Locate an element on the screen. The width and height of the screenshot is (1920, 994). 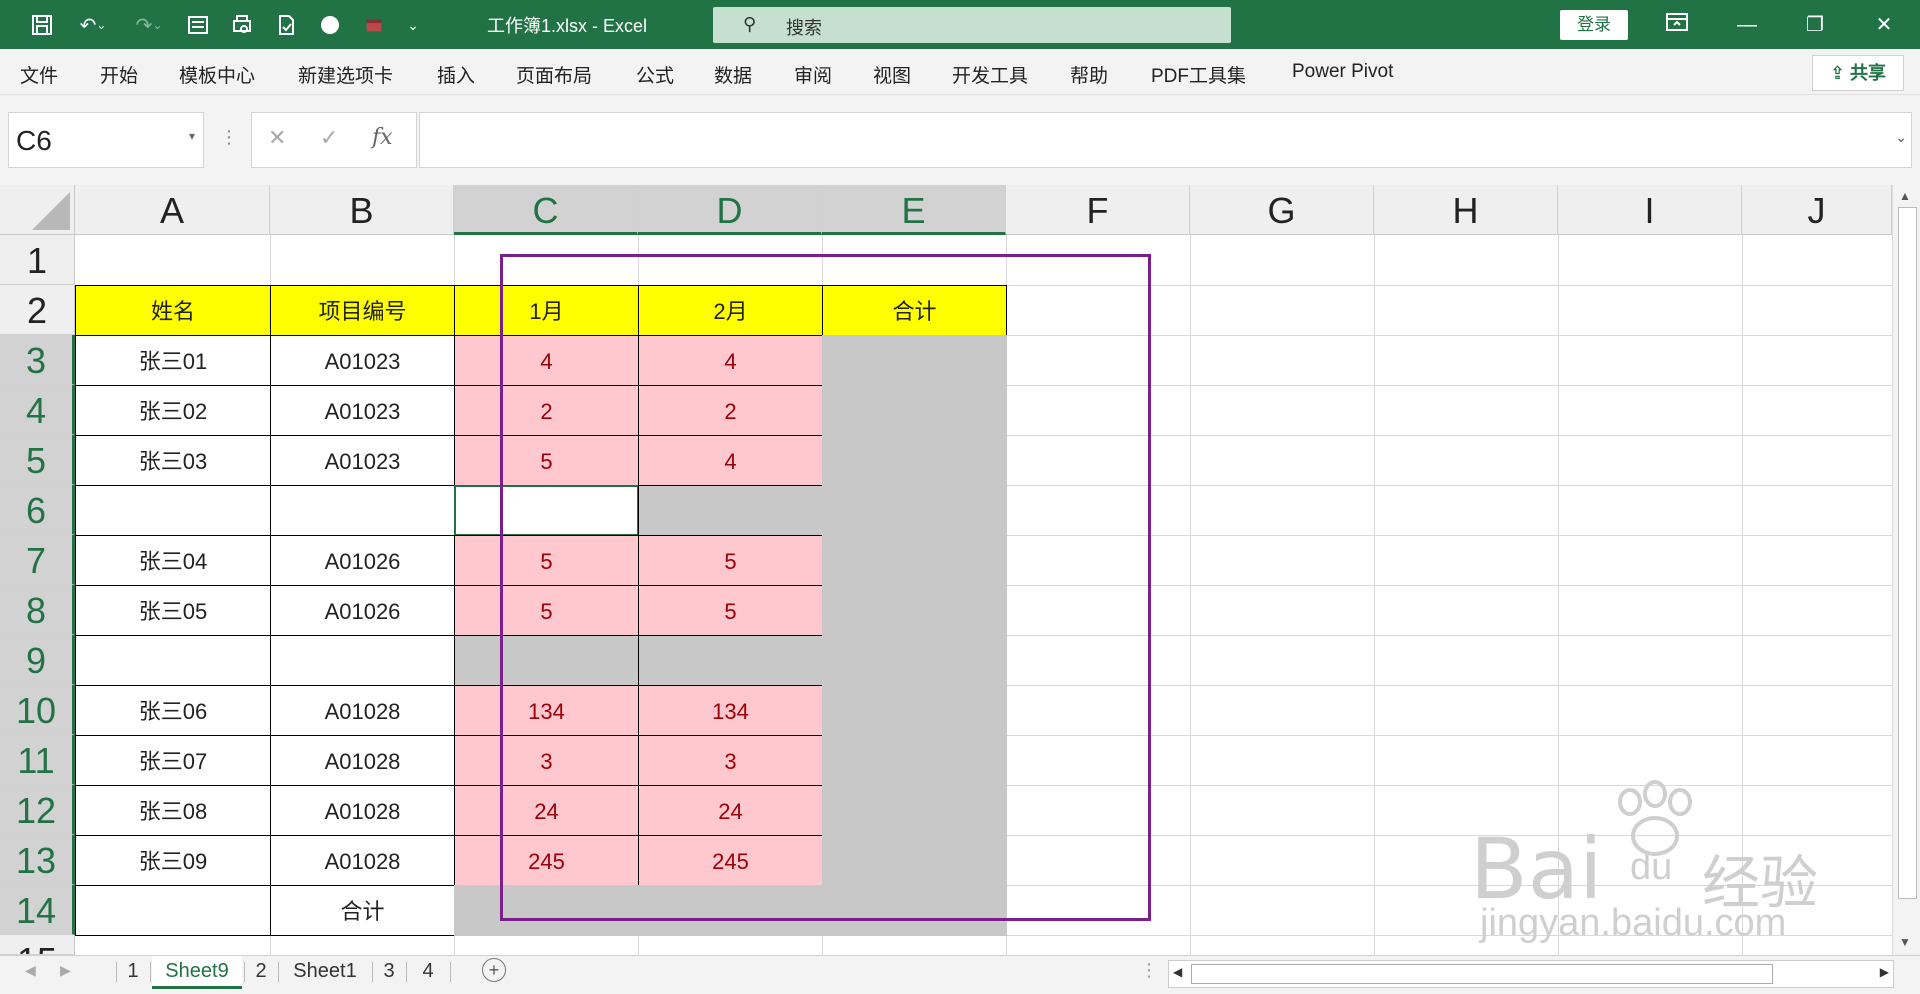
row-header-9: 9 is located at coordinates (37, 660).